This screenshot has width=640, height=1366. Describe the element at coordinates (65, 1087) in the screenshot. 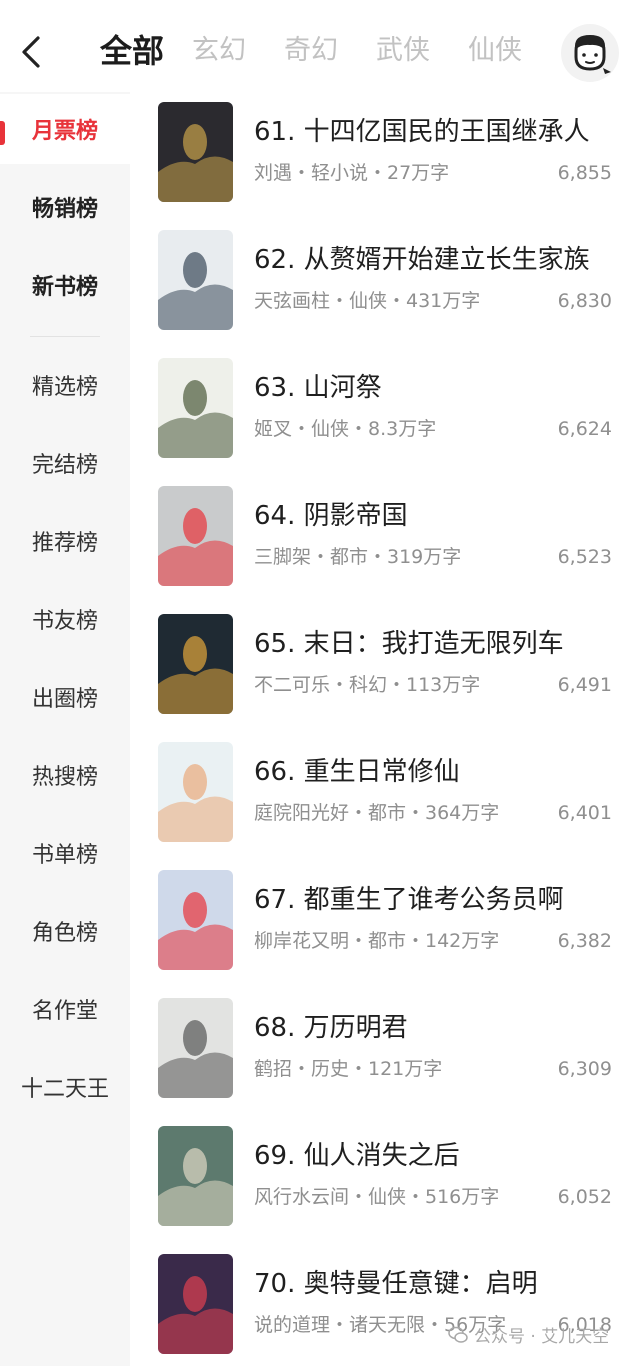

I see `sidebar-item-twelve-kings: 十二天王` at that location.